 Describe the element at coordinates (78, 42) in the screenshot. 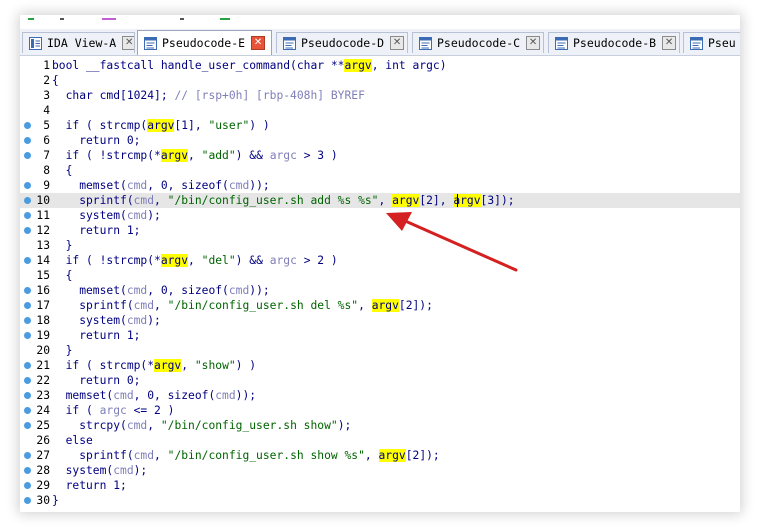

I see `tab-ida-view-a: IDA View-A ✕` at that location.